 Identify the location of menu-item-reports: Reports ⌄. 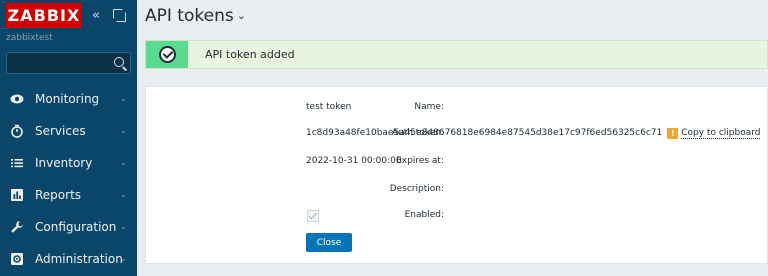
(68, 195).